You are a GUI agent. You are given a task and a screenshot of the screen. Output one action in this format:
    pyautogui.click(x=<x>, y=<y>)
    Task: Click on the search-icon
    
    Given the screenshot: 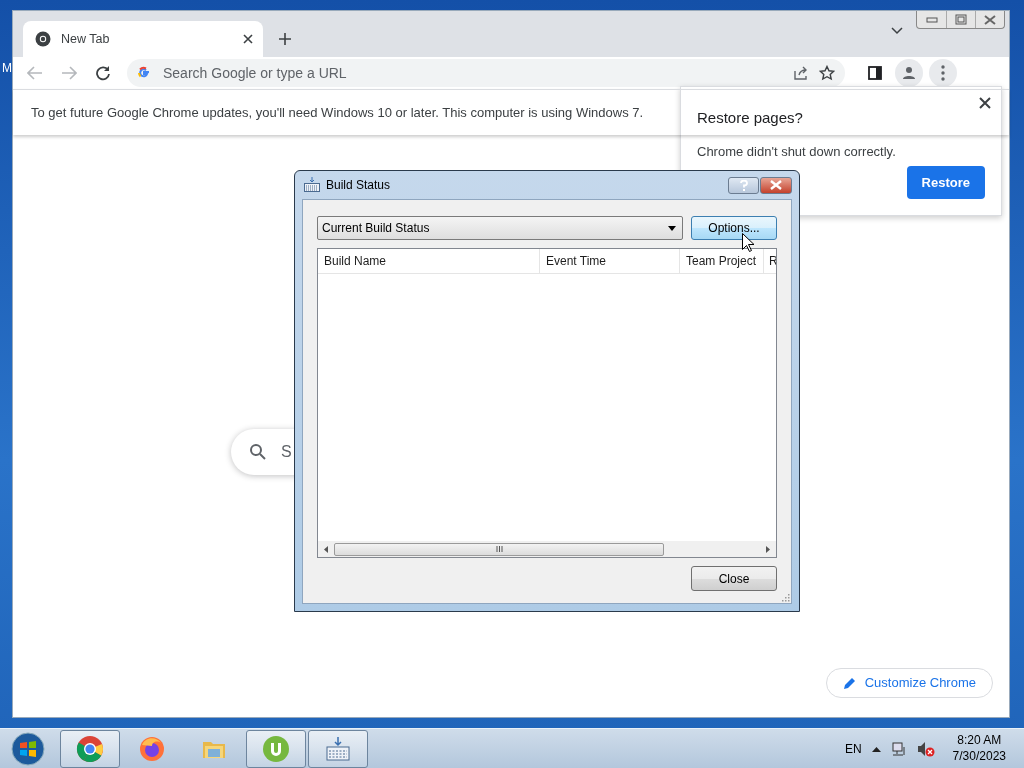 What is the action you would take?
    pyautogui.click(x=258, y=452)
    